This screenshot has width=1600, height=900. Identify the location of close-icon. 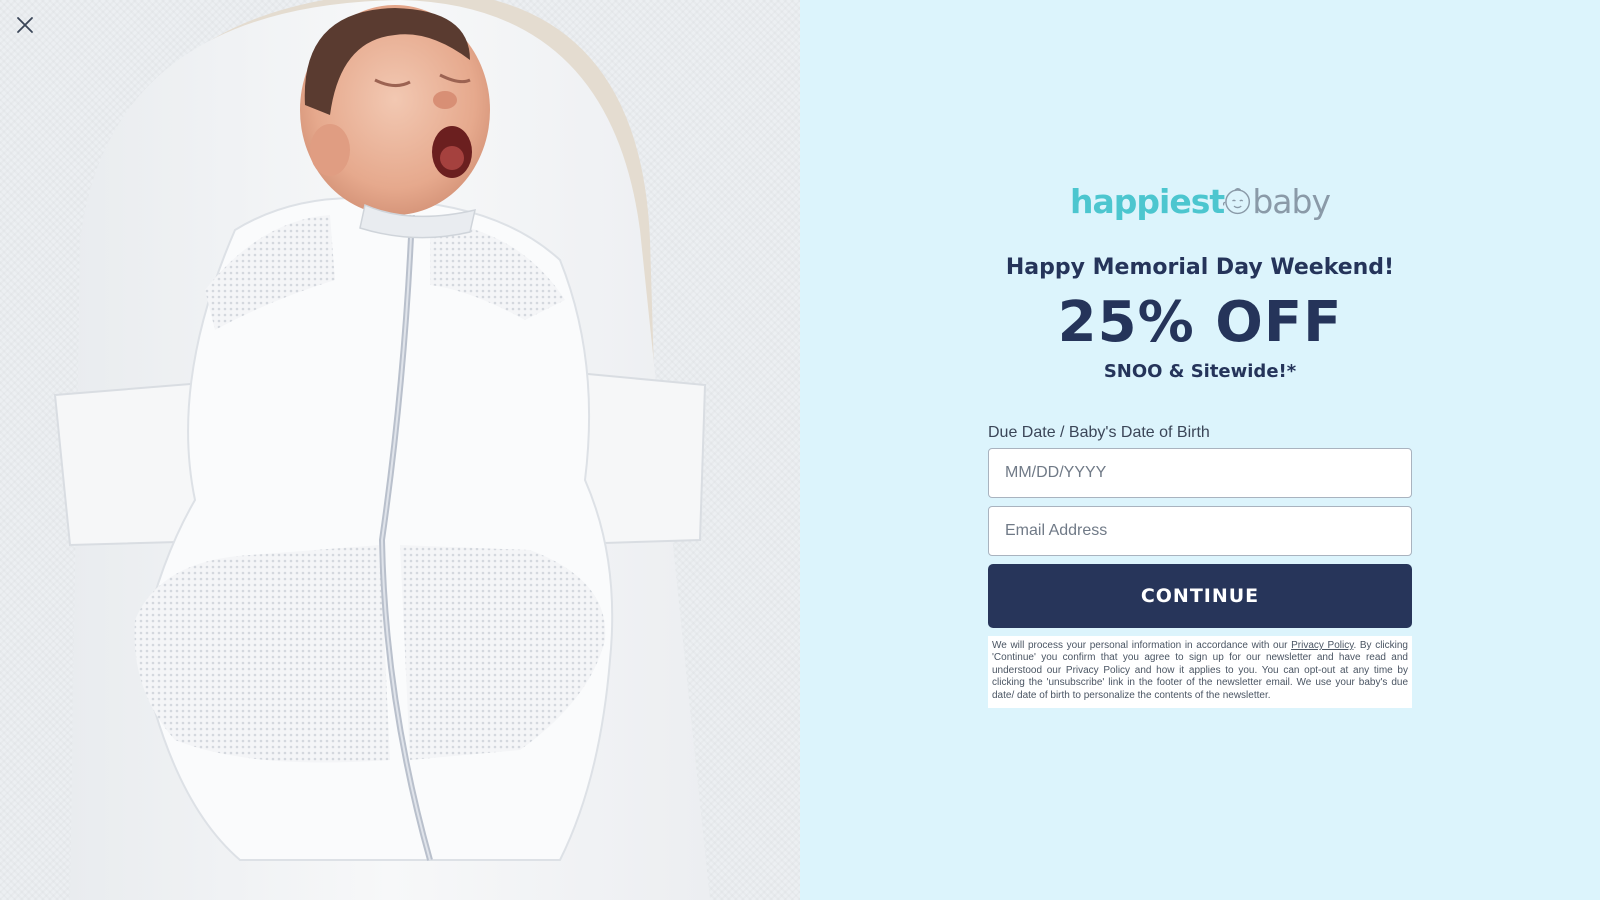
(25, 25).